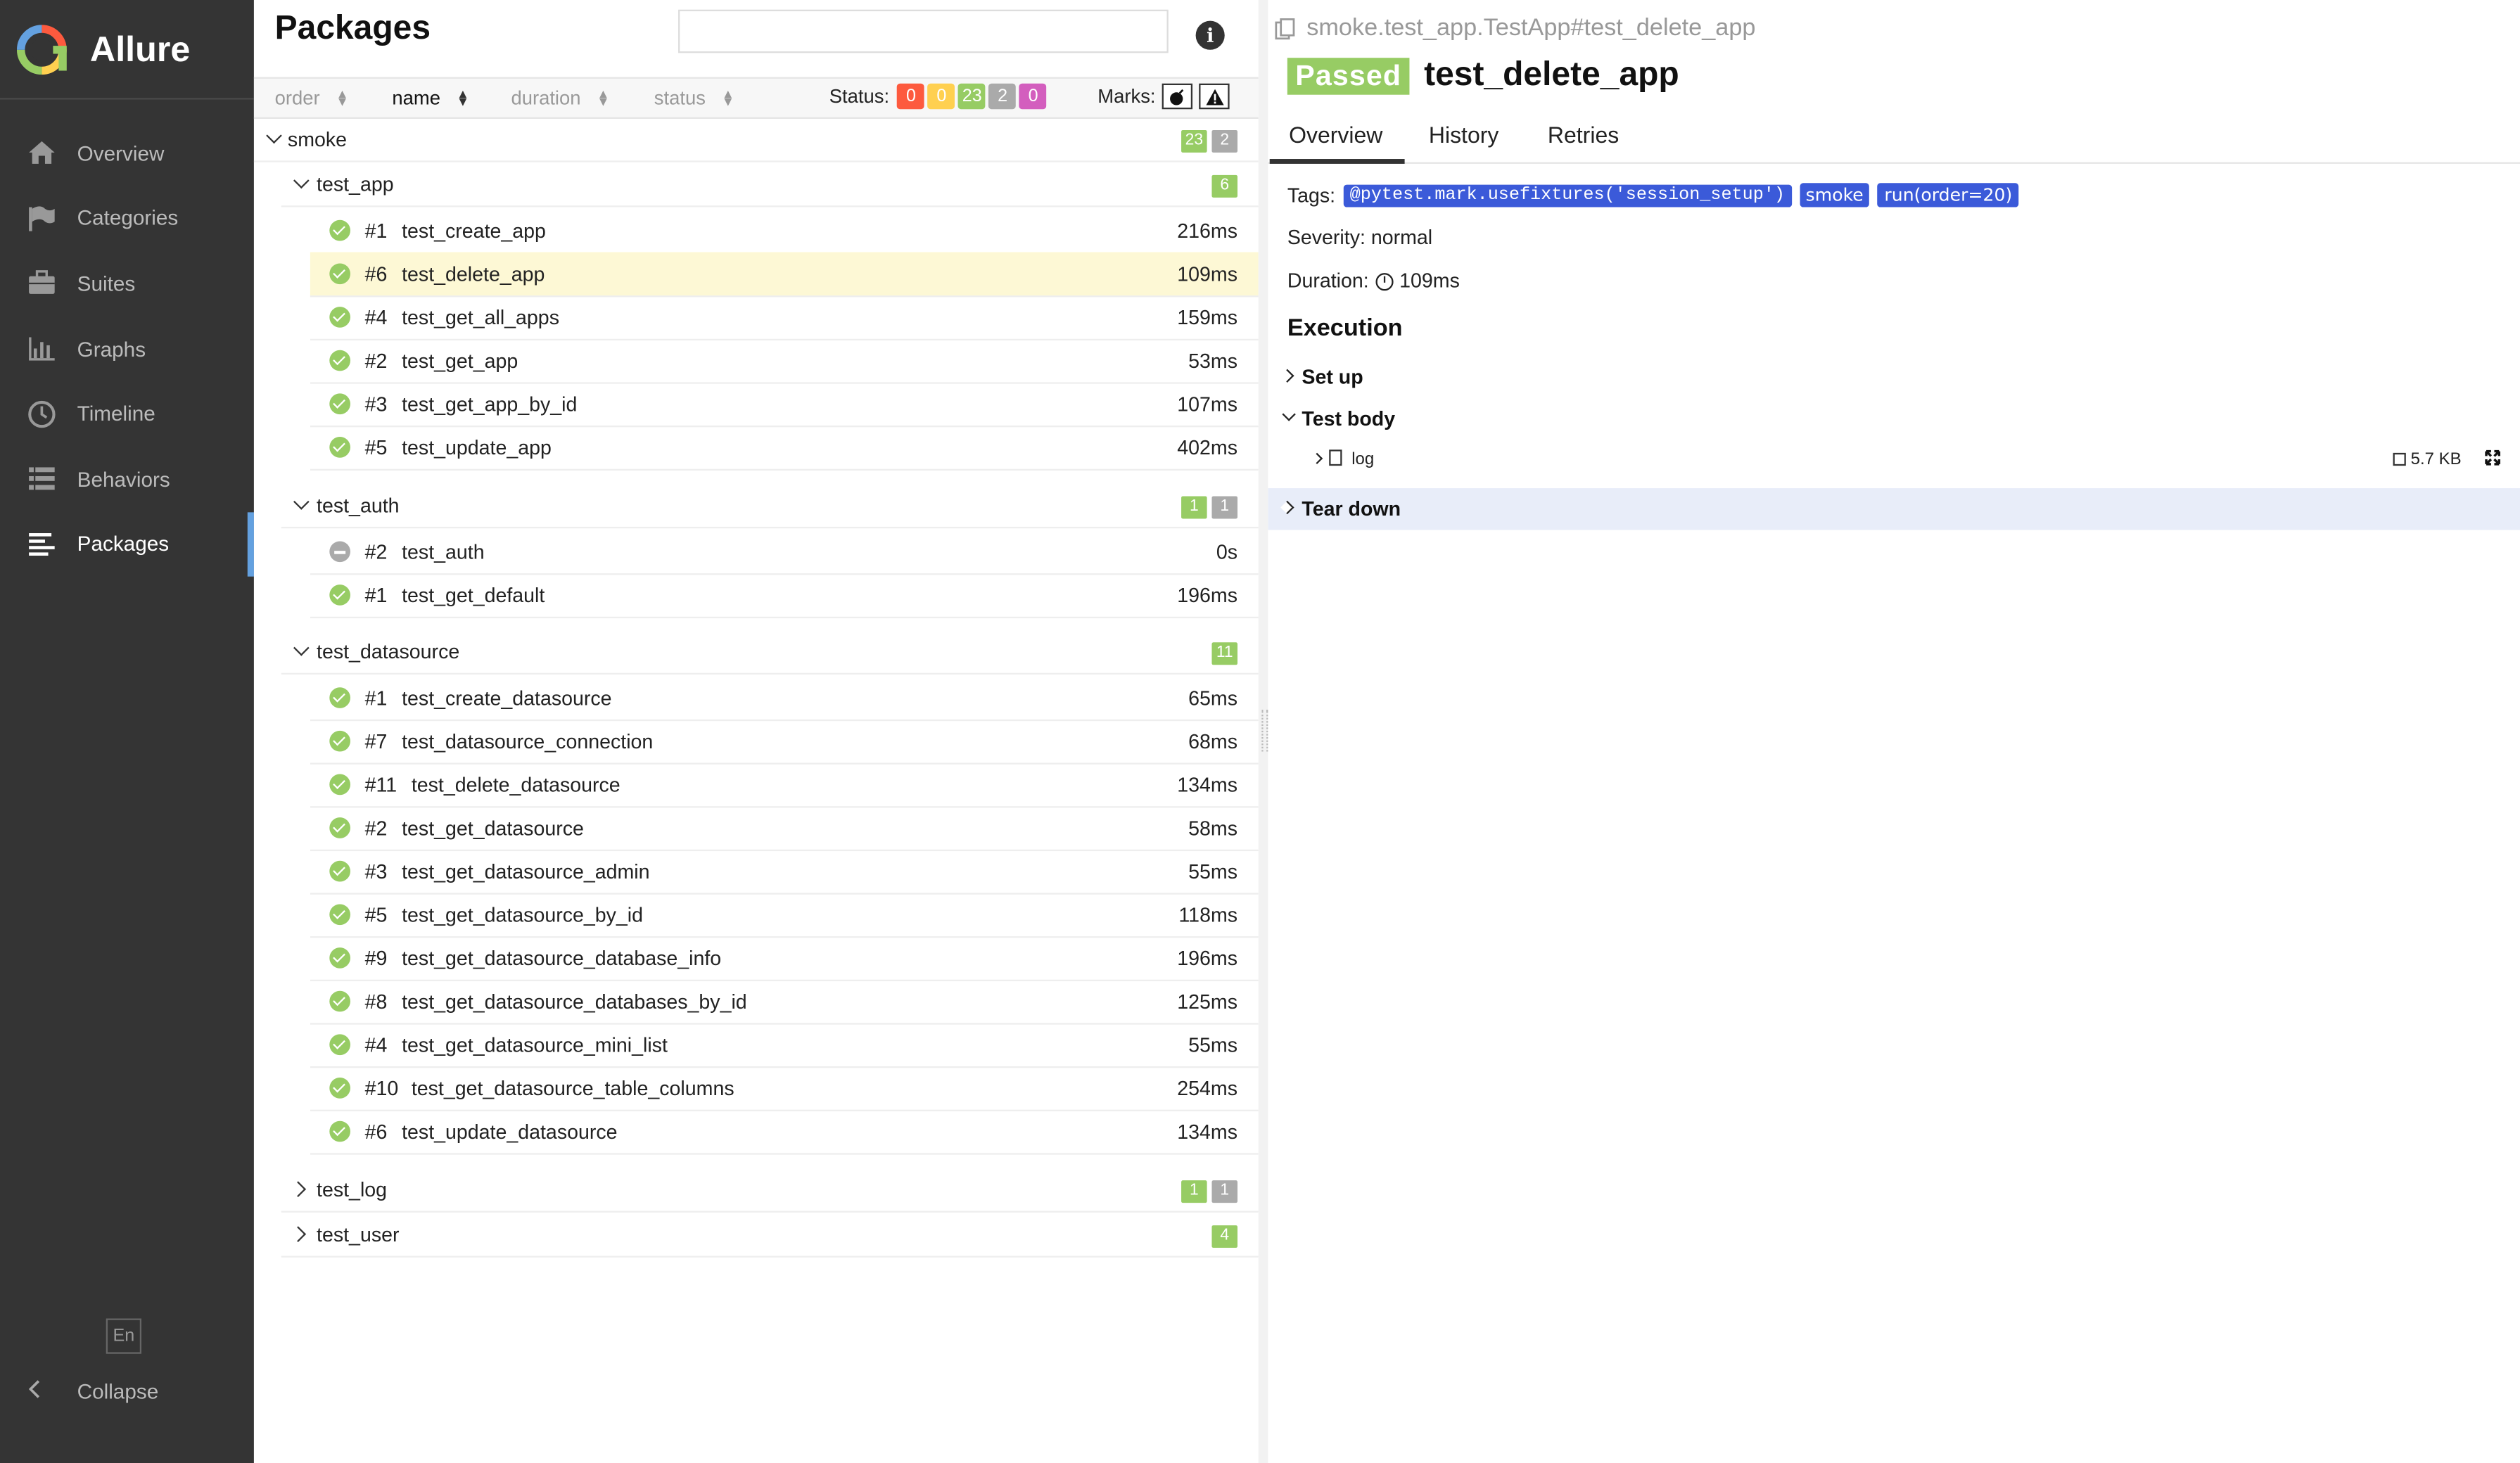 This screenshot has width=2520, height=1463. What do you see at coordinates (431, 98) in the screenshot?
I see `sort-name: name ▲ ▼` at bounding box center [431, 98].